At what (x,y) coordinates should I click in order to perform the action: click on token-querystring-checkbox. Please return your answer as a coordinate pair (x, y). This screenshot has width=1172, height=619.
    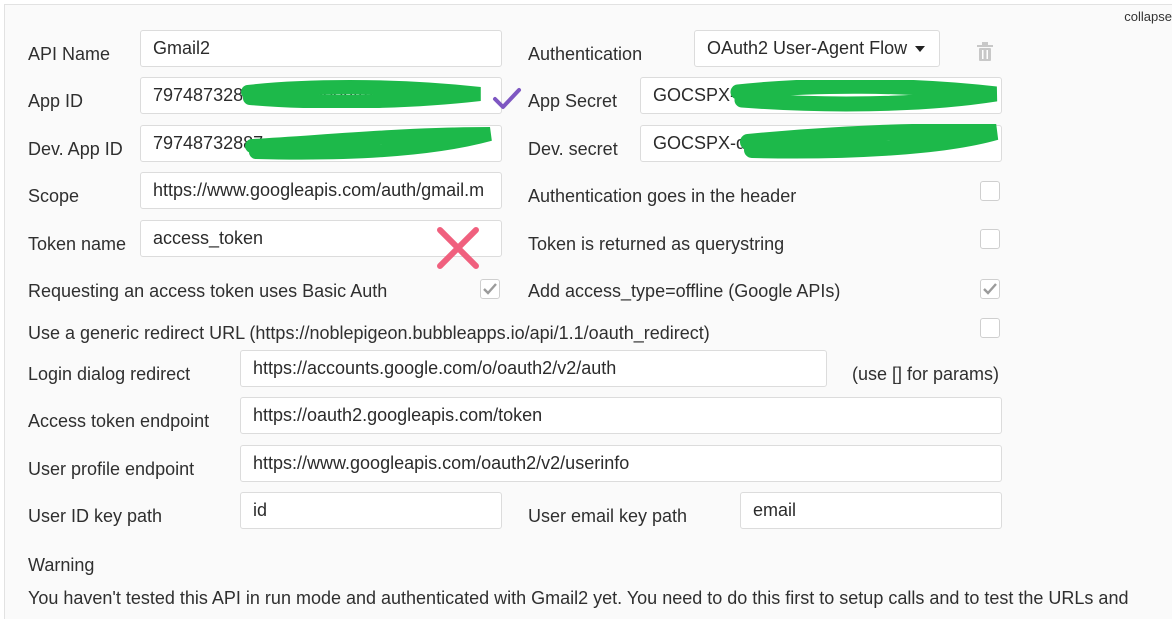
    Looking at the image, I should click on (990, 239).